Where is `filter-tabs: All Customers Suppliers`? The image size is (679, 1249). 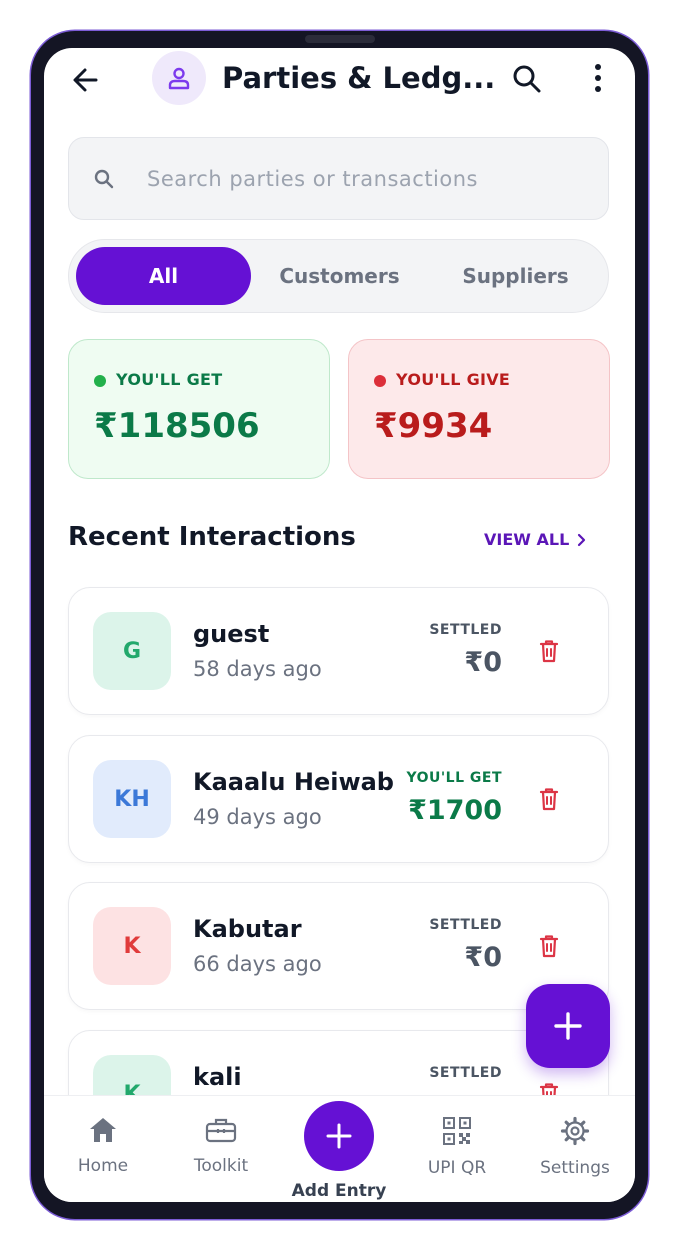 filter-tabs: All Customers Suppliers is located at coordinates (338, 276).